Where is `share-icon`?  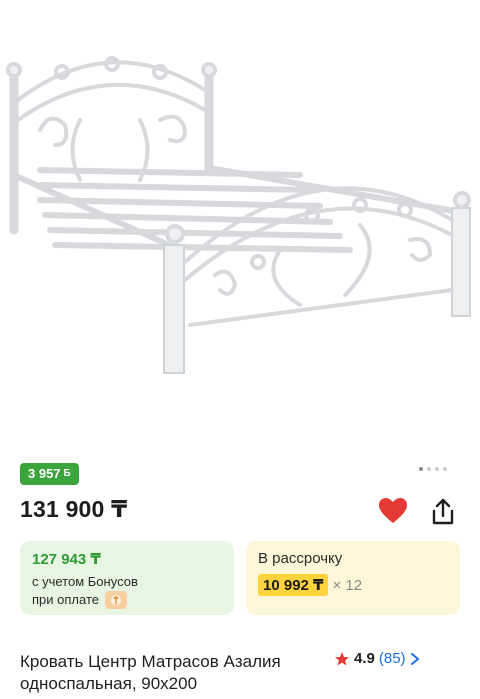 share-icon is located at coordinates (443, 511).